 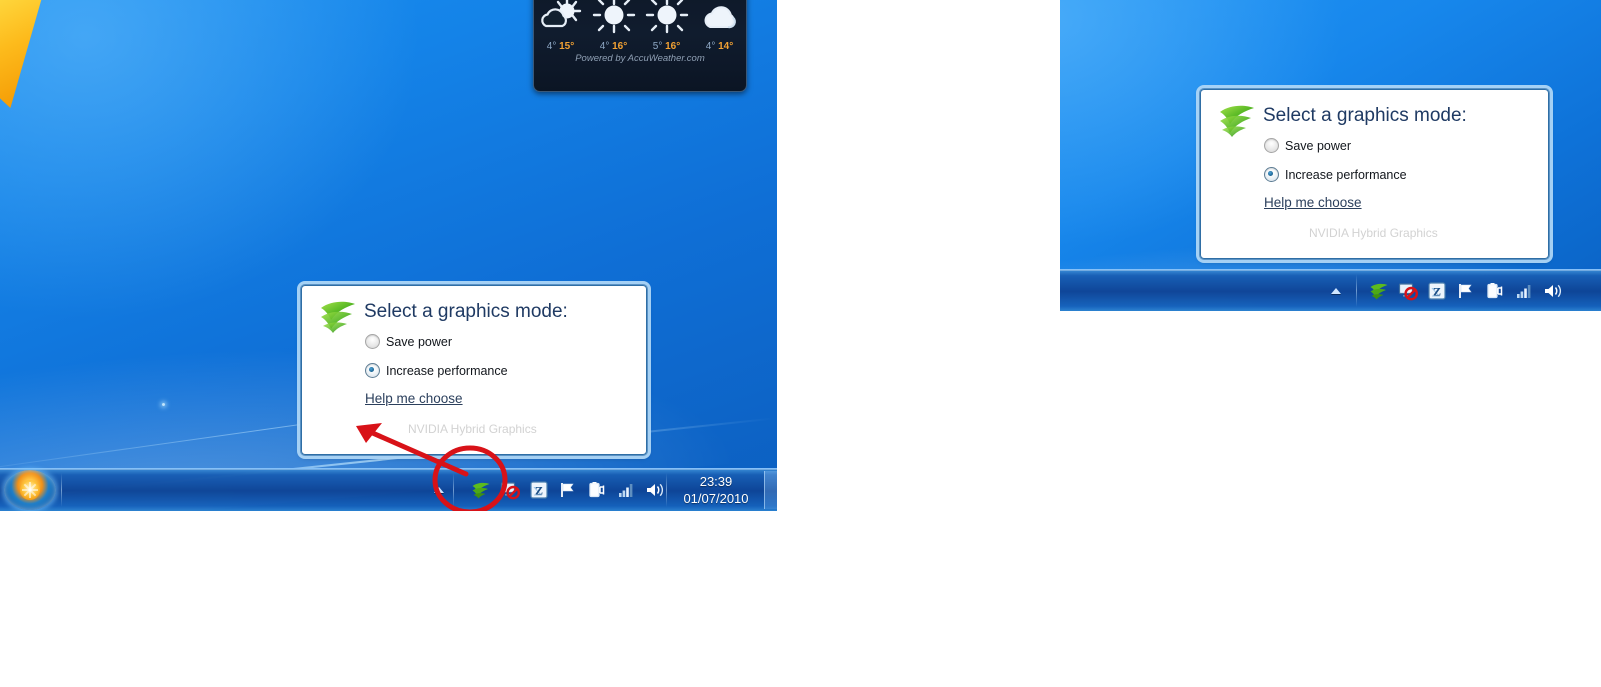 What do you see at coordinates (716, 490) in the screenshot?
I see `taskbar-clock: 23:39 01/07/2010` at bounding box center [716, 490].